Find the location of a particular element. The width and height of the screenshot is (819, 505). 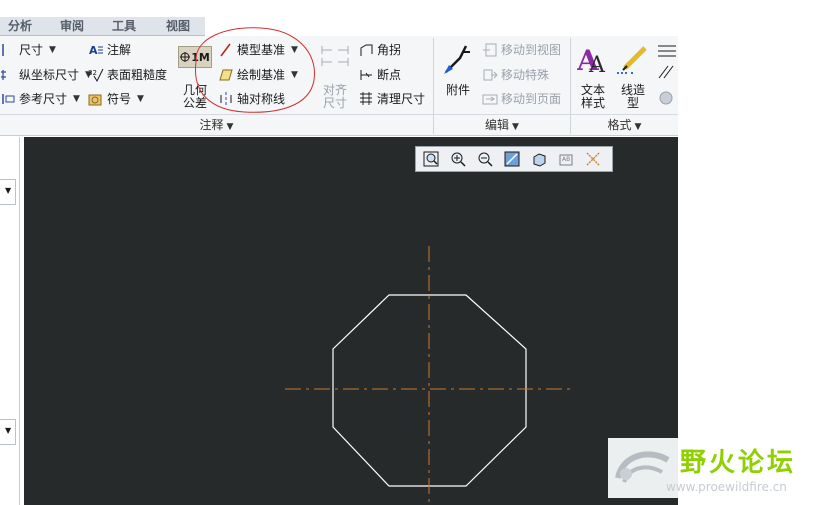

surface-finish-icon: 32 is located at coordinates (96, 75).